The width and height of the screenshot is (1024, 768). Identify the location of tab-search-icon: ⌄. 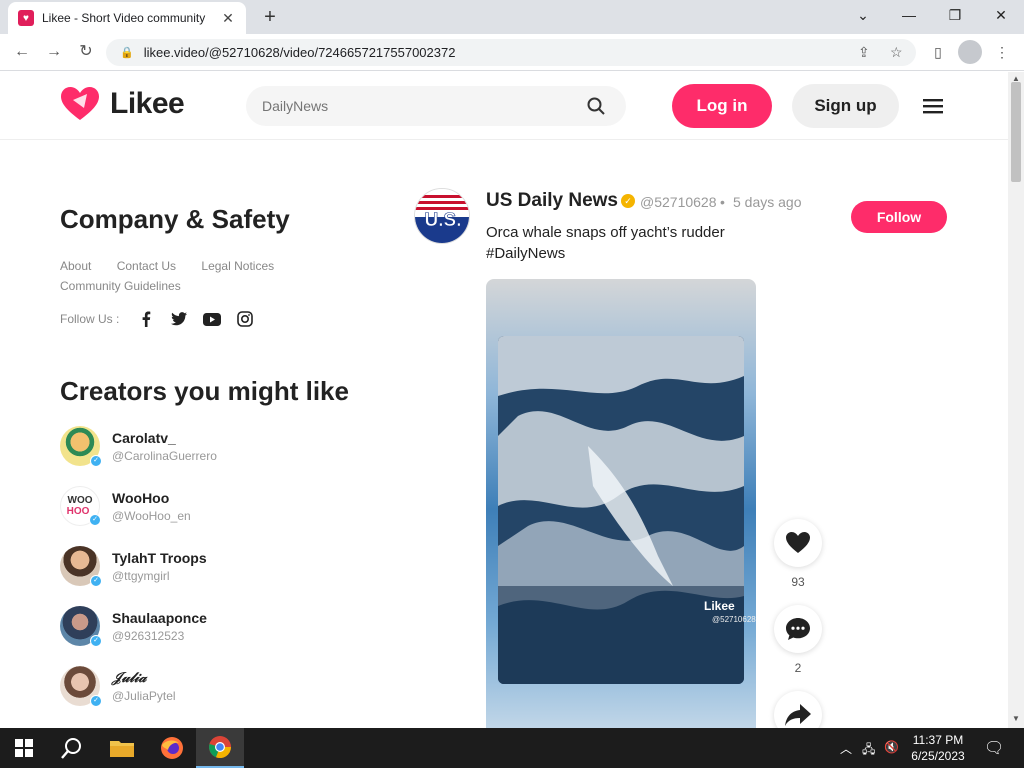
(863, 15).